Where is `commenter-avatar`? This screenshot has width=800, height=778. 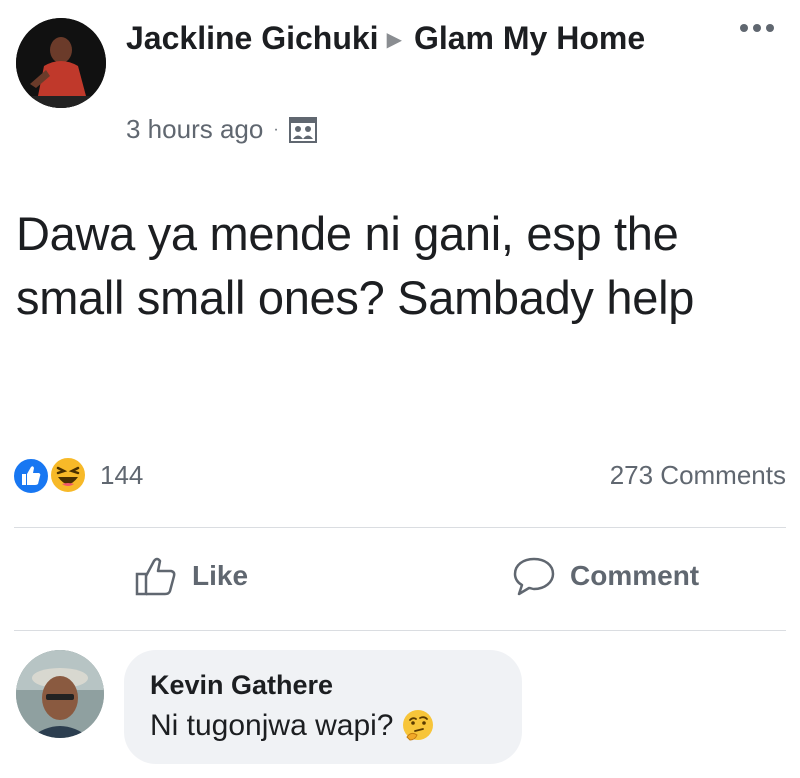 commenter-avatar is located at coordinates (60, 694).